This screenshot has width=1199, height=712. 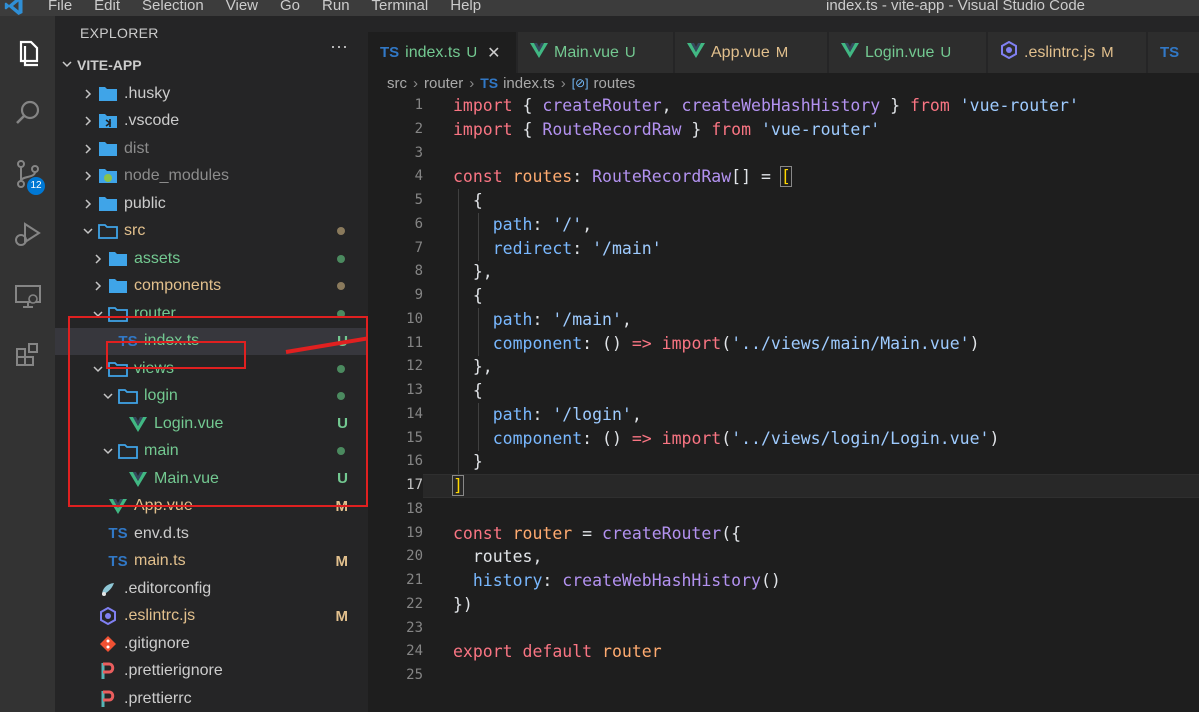 I want to click on tree-item-label: .vscode, so click(x=152, y=121).